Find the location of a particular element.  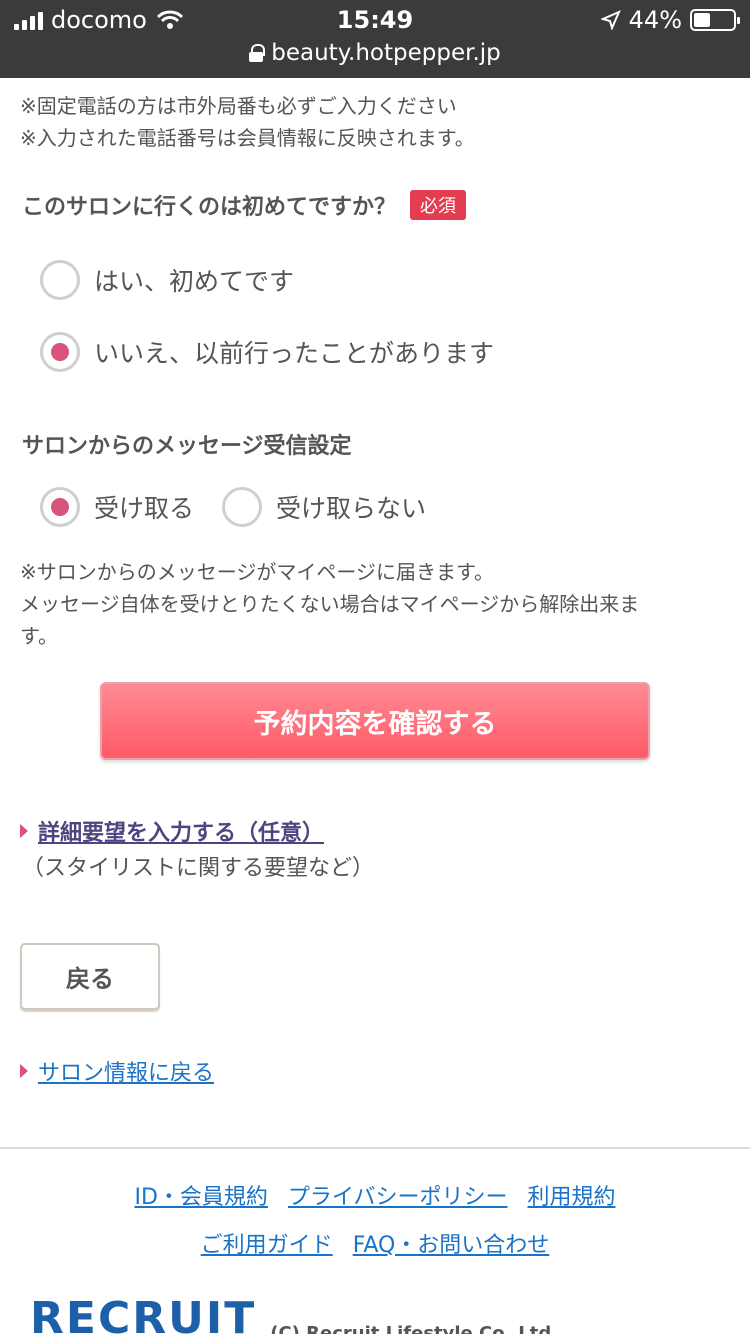

message-setting-question: サロンからのメッセージ受信設定 is located at coordinates (187, 444).